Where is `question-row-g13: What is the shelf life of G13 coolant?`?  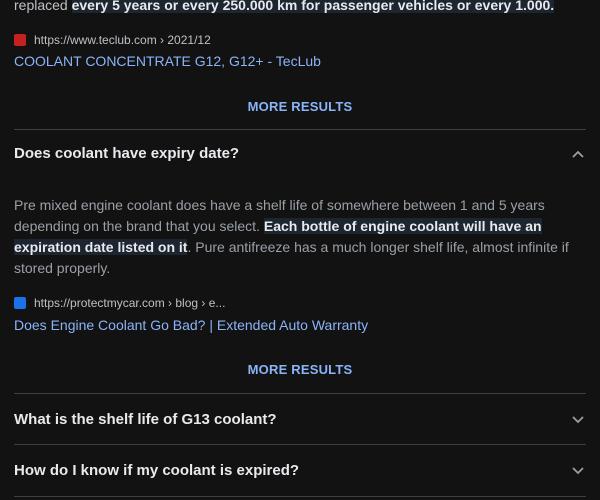
question-row-g13: What is the shelf life of G13 coolant? is located at coordinates (300, 419).